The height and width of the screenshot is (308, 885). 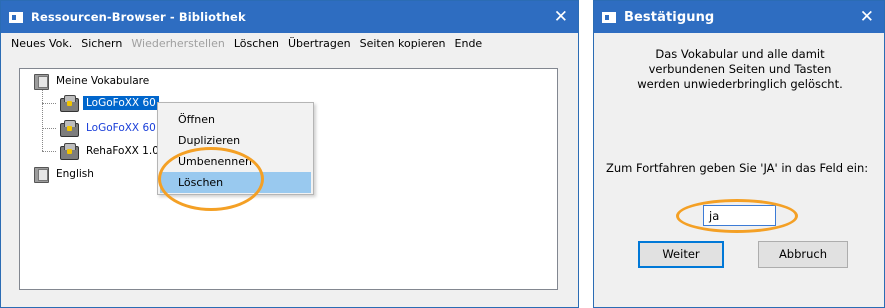 I want to click on tree-node-english: English, so click(x=65, y=174).